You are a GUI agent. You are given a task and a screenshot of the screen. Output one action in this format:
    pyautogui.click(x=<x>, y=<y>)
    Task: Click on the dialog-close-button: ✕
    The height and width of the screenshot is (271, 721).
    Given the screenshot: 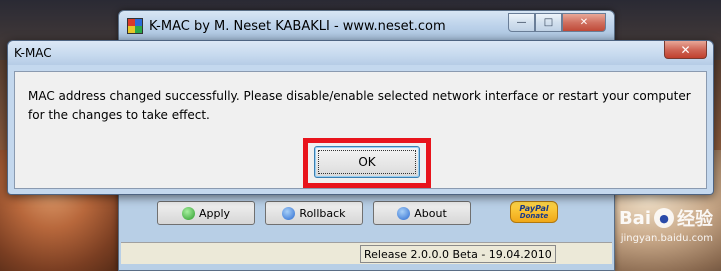 What is the action you would take?
    pyautogui.click(x=685, y=50)
    